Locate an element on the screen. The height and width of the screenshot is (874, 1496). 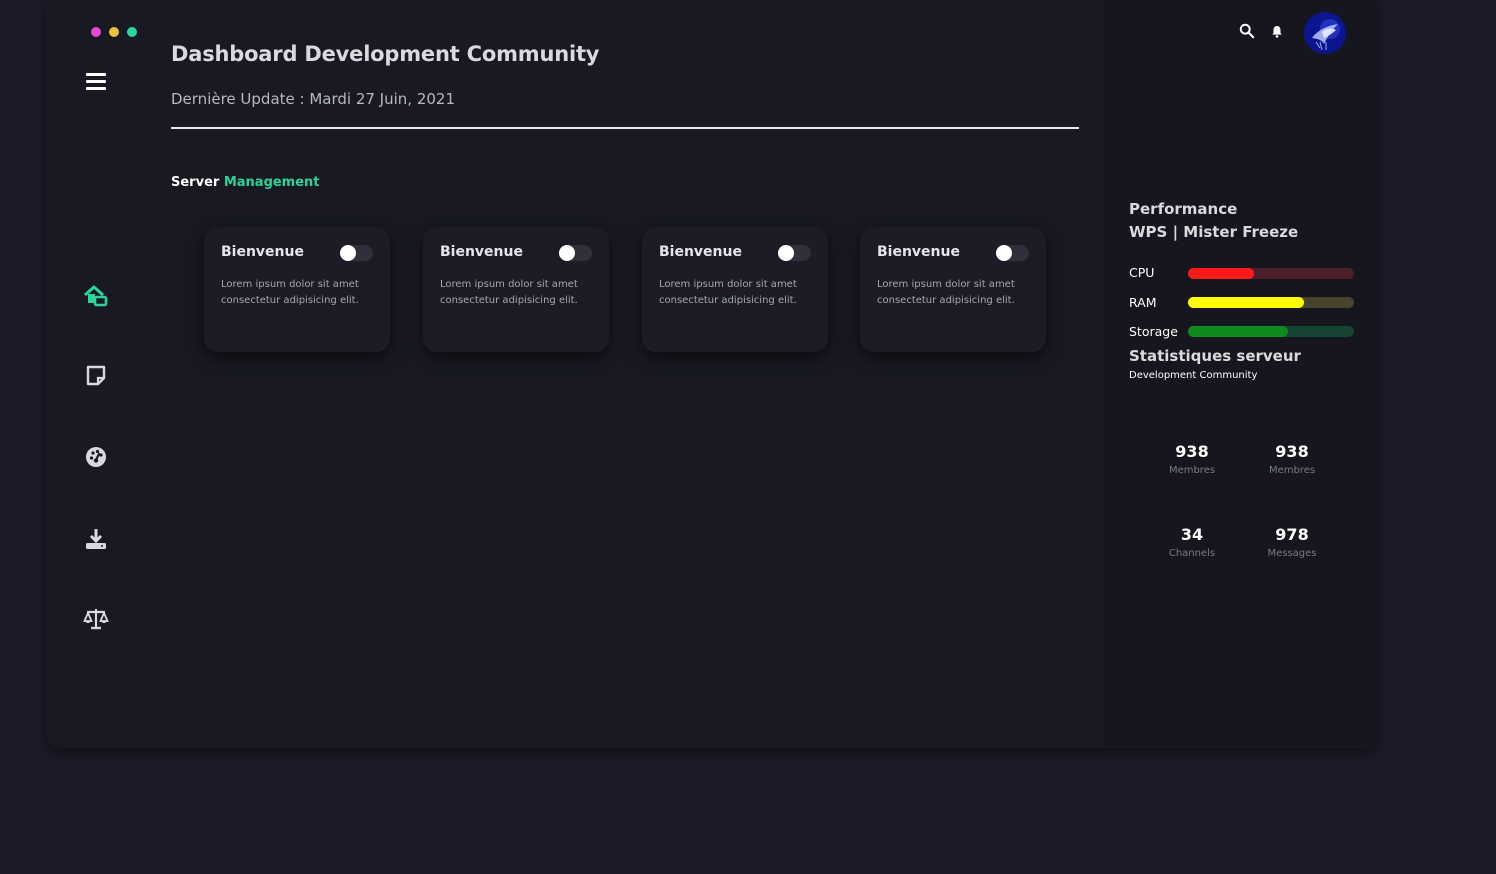
search-icon is located at coordinates (1247, 31).